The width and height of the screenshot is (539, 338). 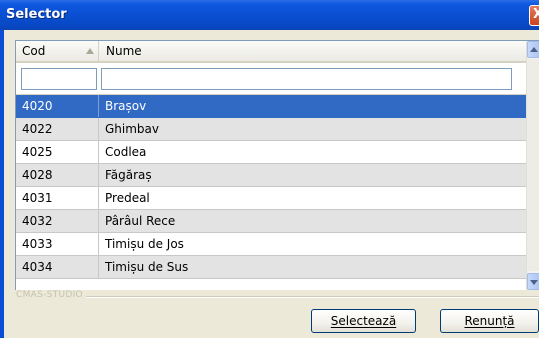 What do you see at coordinates (312, 297) in the screenshot?
I see `separator-line` at bounding box center [312, 297].